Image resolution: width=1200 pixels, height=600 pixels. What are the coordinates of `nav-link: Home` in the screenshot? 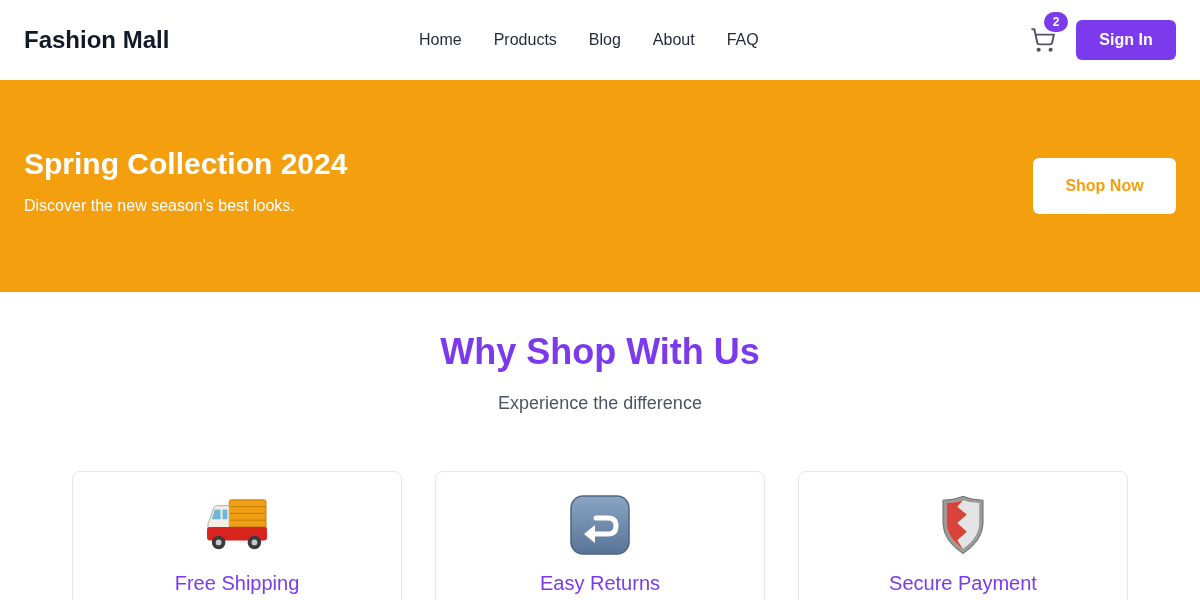 It's located at (440, 40).